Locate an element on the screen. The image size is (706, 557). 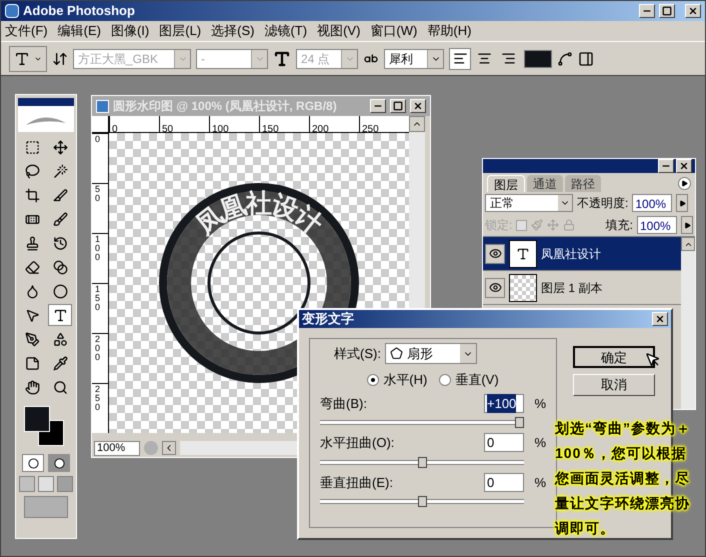
slider-label: 弯曲(B): is located at coordinates (344, 403).